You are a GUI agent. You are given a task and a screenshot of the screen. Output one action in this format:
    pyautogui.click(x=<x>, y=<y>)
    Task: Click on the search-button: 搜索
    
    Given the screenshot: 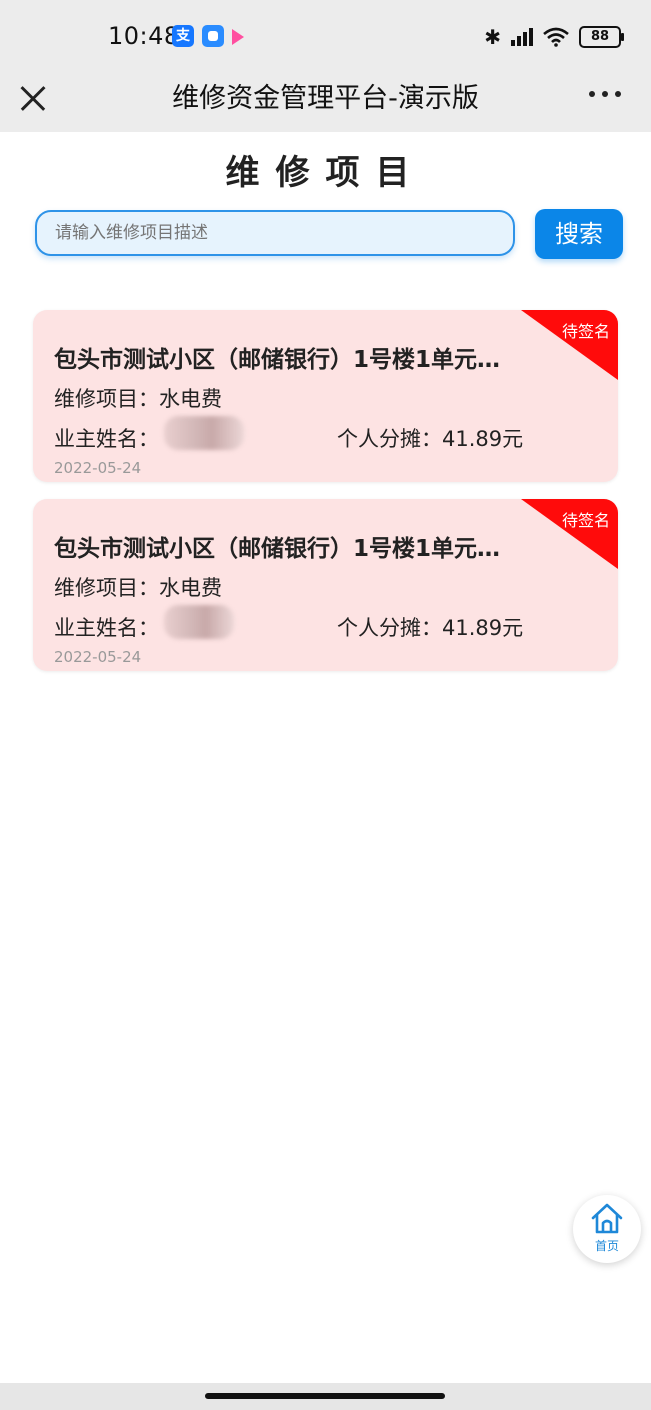 What is the action you would take?
    pyautogui.click(x=579, y=234)
    